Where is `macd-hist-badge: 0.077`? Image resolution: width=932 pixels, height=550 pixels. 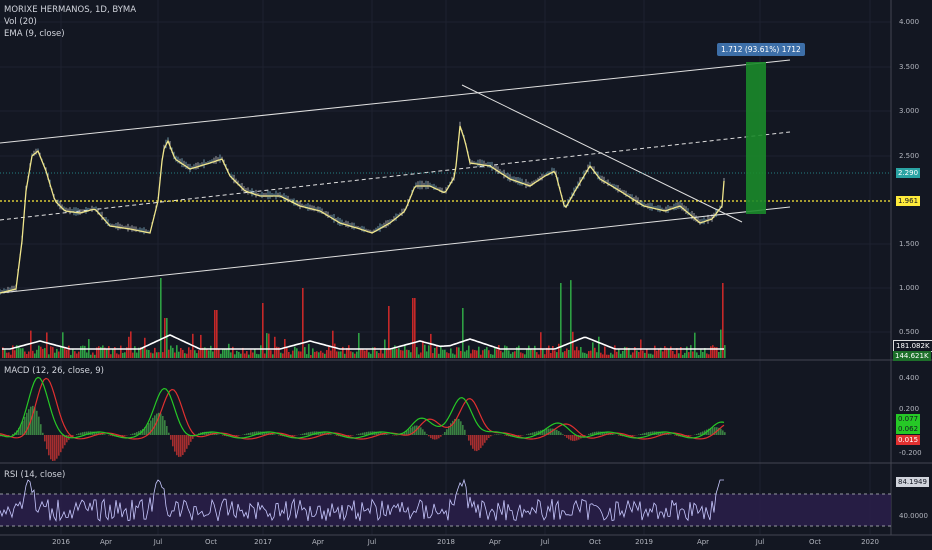 macd-hist-badge: 0.077 is located at coordinates (908, 419).